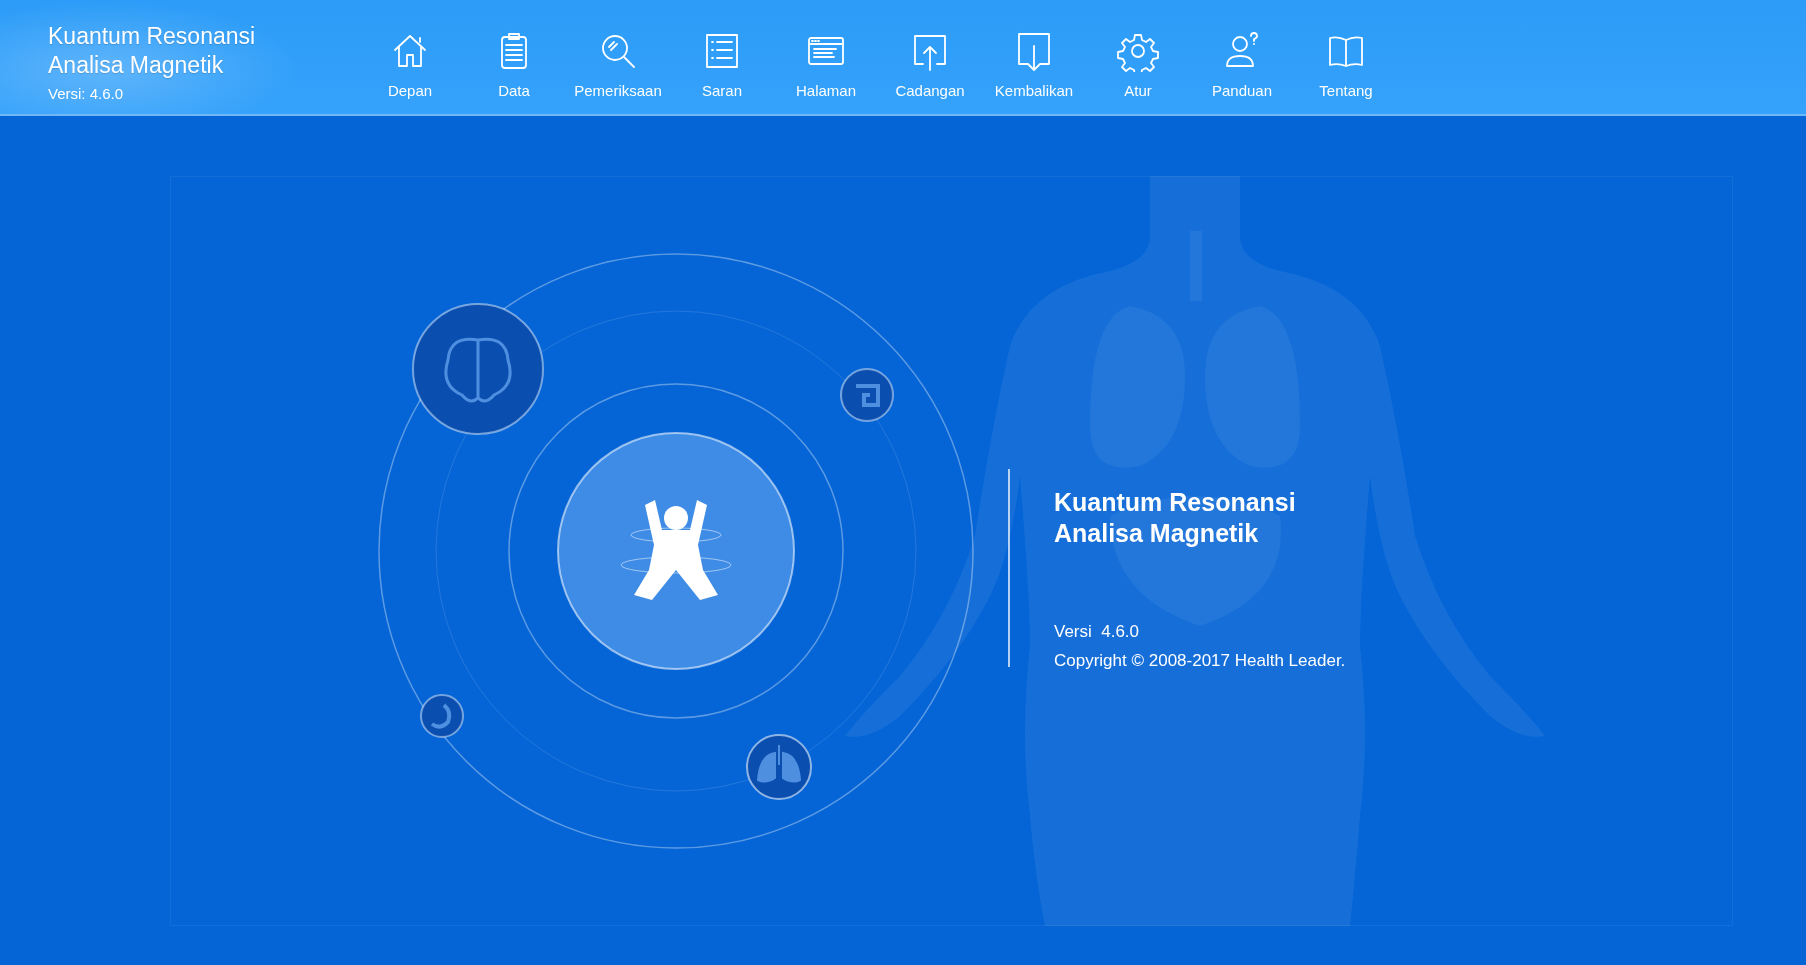 The image size is (1806, 965). Describe the element at coordinates (86, 94) in the screenshot. I see `version-label: Versi: 4.6.0` at that location.